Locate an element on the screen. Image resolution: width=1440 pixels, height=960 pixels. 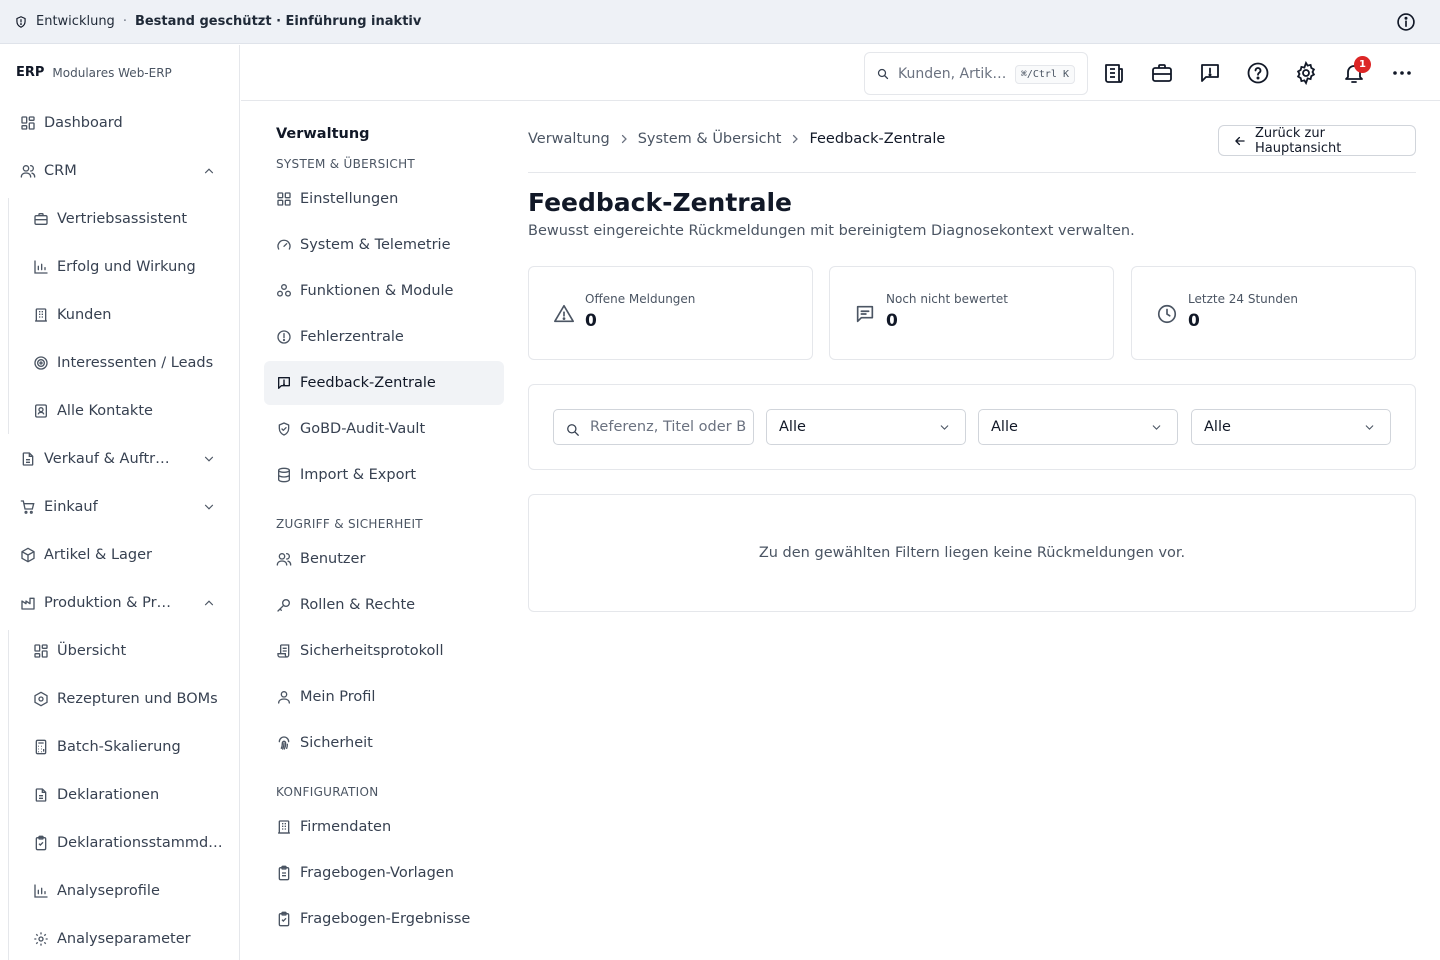
document-icon is located at coordinates (28, 459).